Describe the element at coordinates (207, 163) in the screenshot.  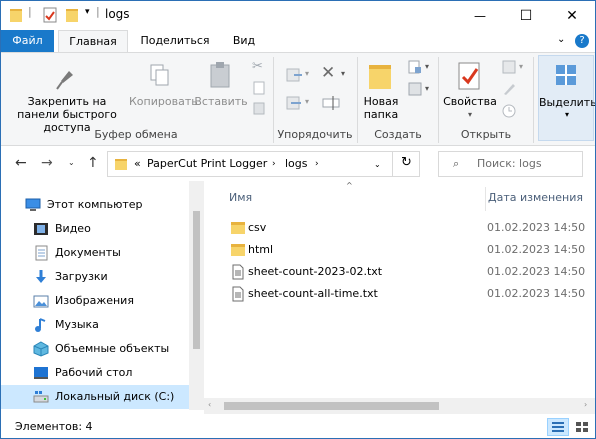
I see `breadcrumb-papercut: PaperCut Print Logger` at that location.